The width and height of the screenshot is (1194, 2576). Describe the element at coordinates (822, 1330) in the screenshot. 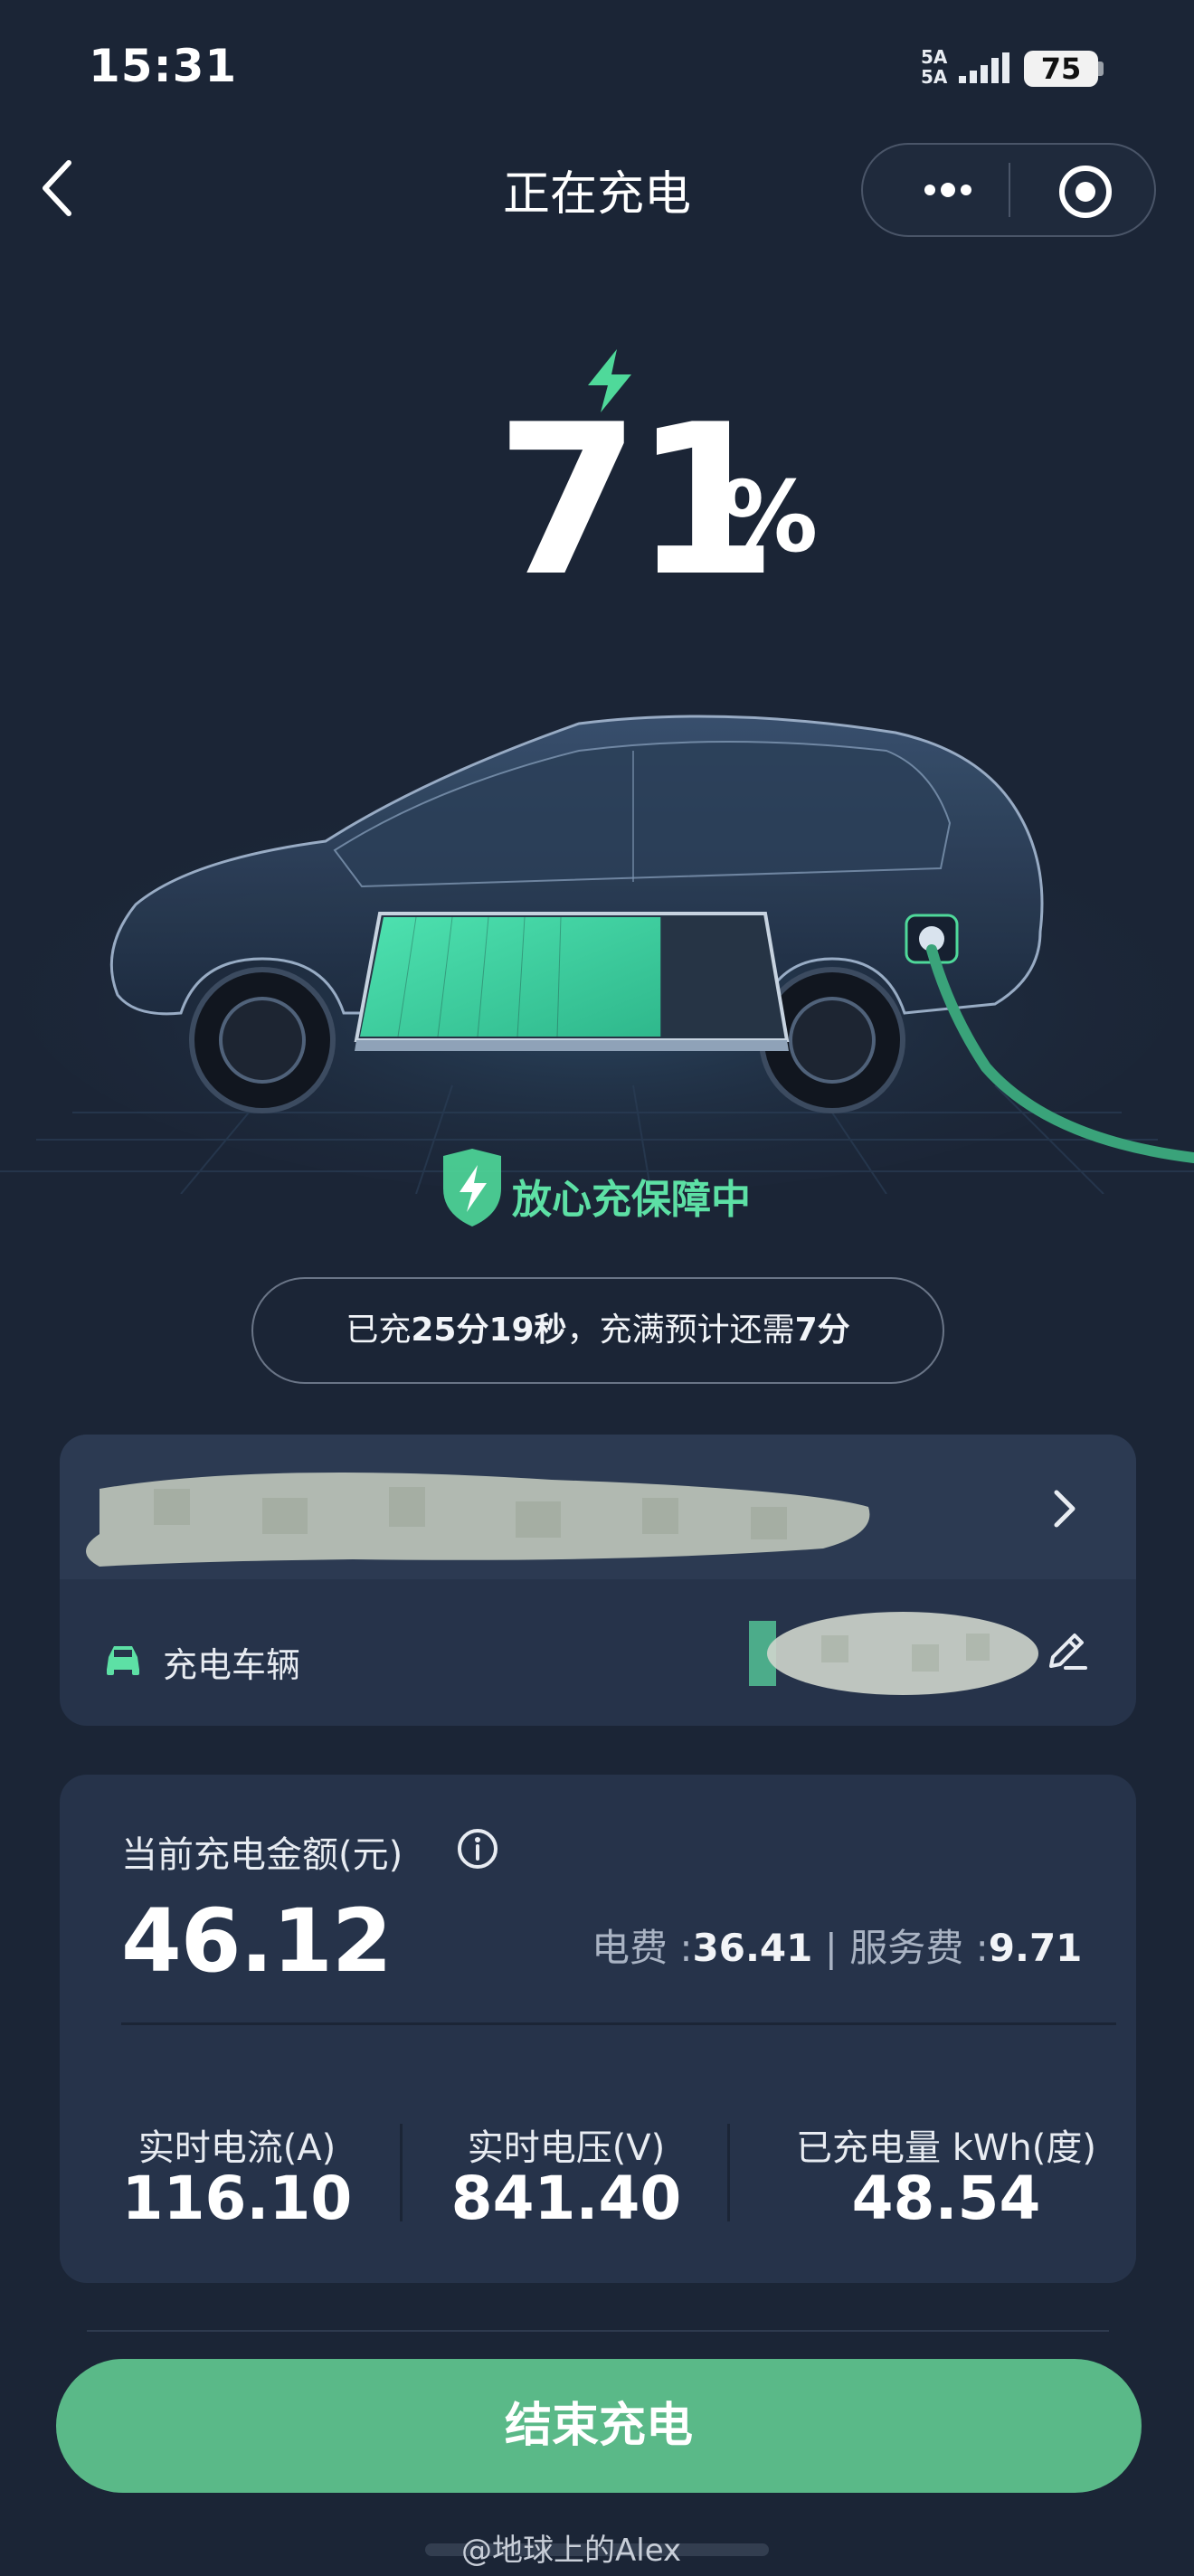

I see `remaining-time: 7分` at that location.